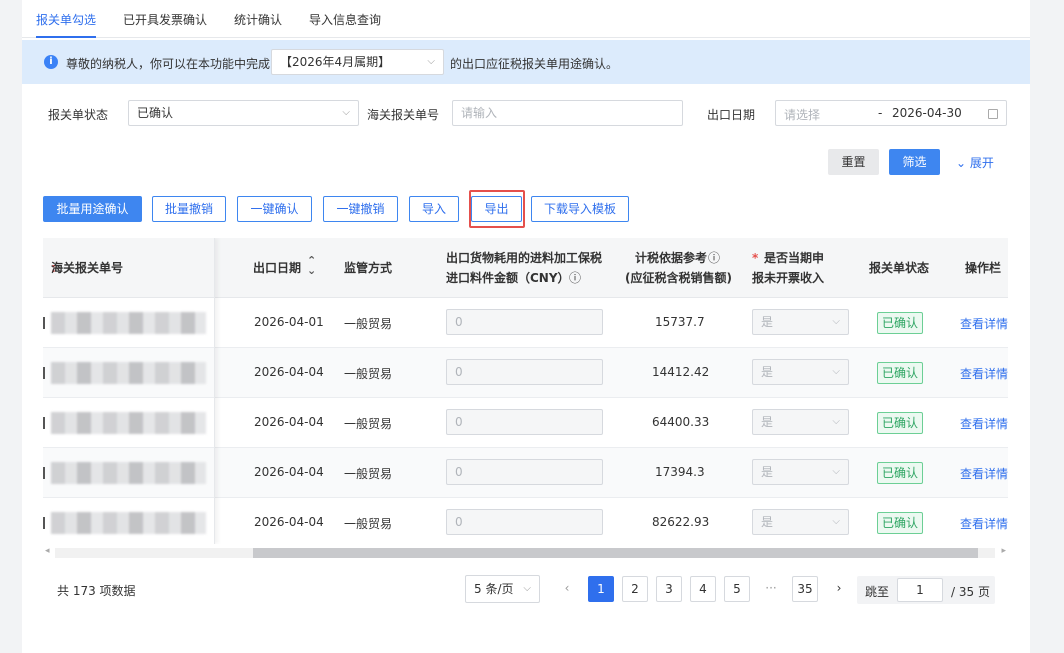 The width and height of the screenshot is (1064, 653). I want to click on cell-tax-basis: 17394.3, so click(680, 472).